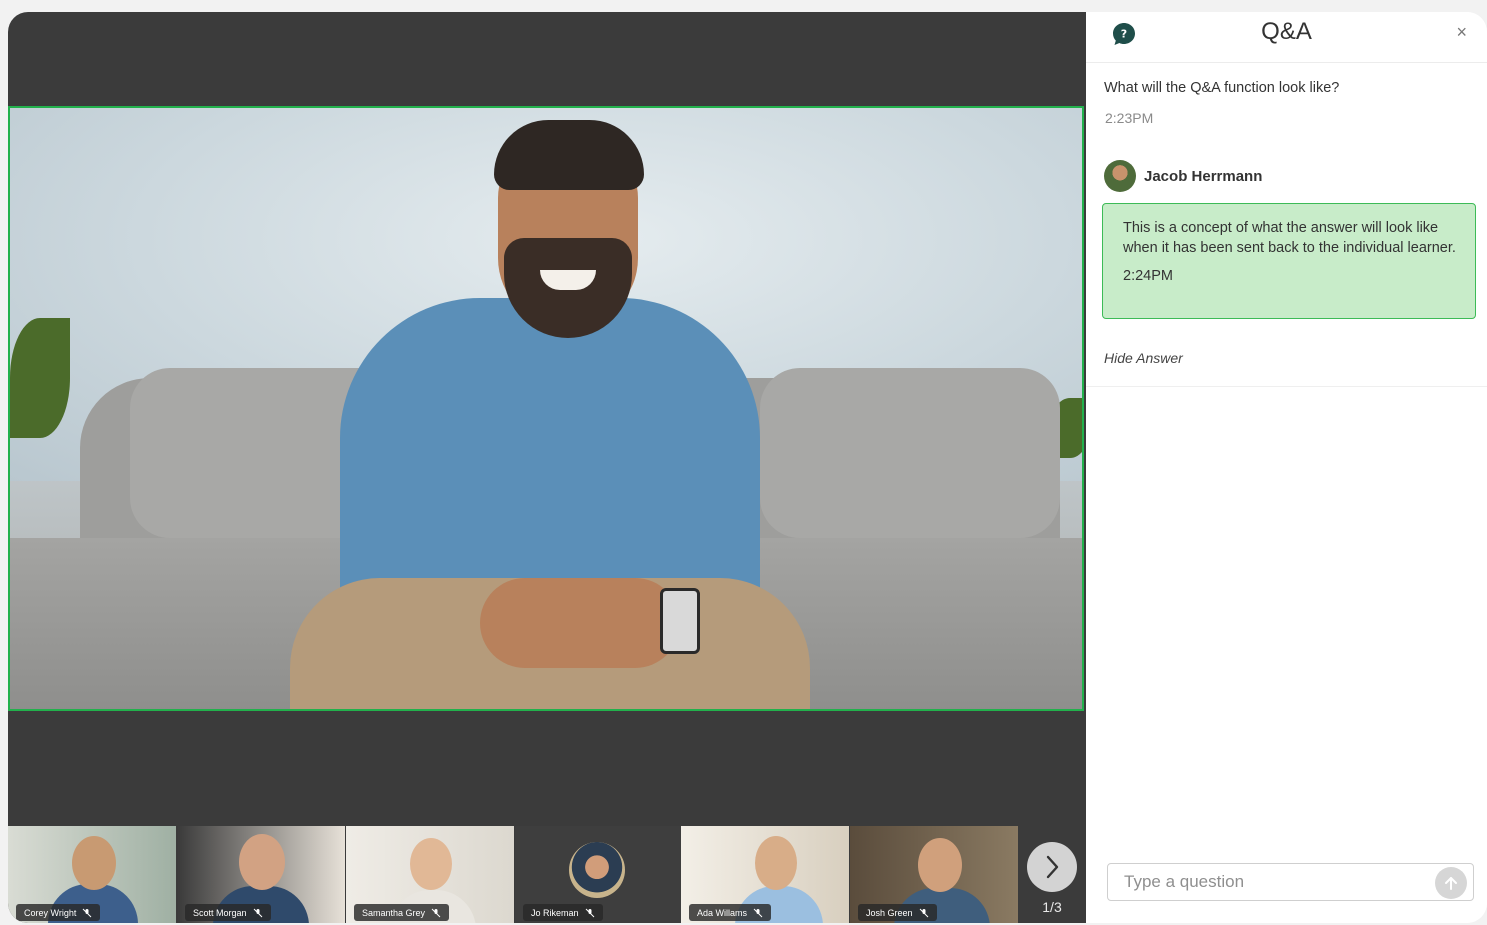  Describe the element at coordinates (580, 623) in the screenshot. I see `speaker-hands` at that location.